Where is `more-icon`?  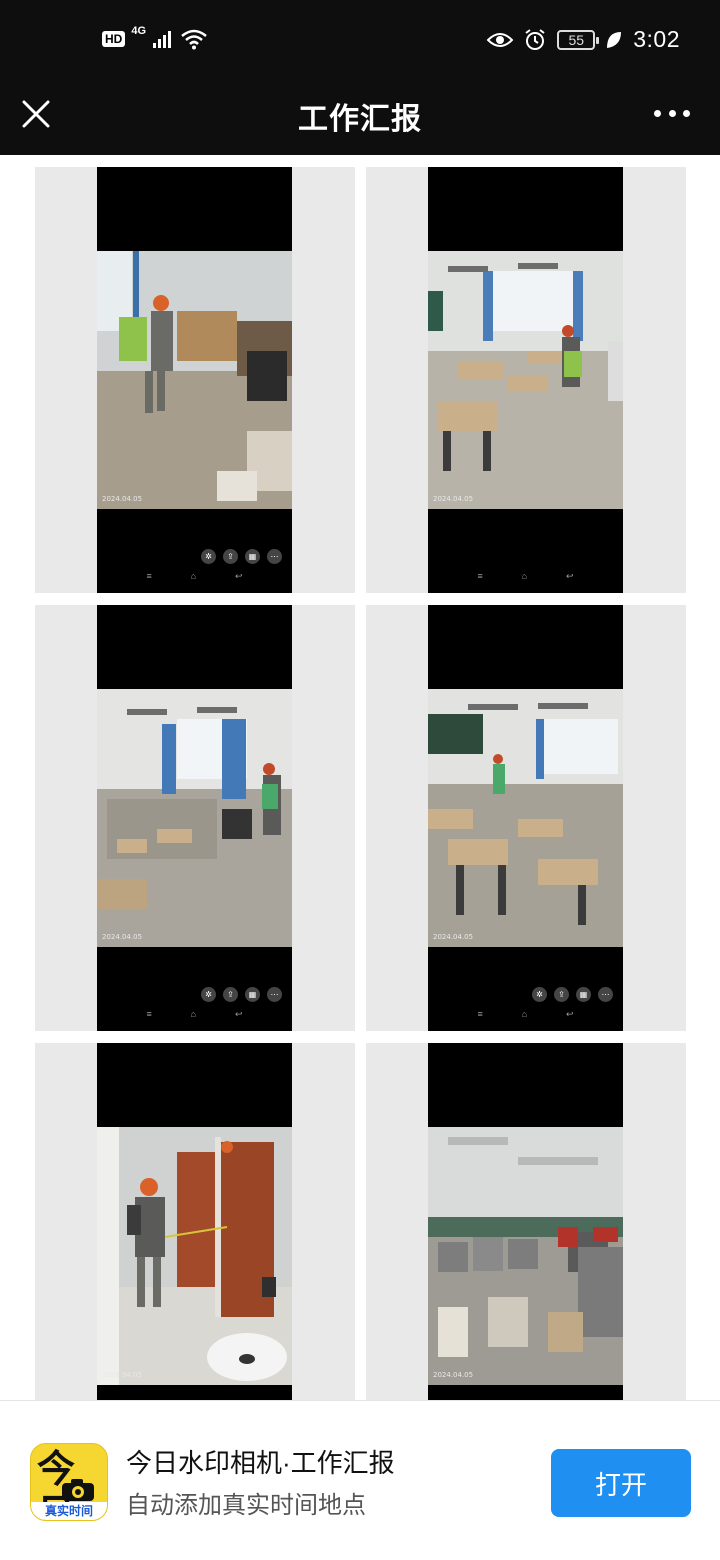
more-icon is located at coordinates (657, 113).